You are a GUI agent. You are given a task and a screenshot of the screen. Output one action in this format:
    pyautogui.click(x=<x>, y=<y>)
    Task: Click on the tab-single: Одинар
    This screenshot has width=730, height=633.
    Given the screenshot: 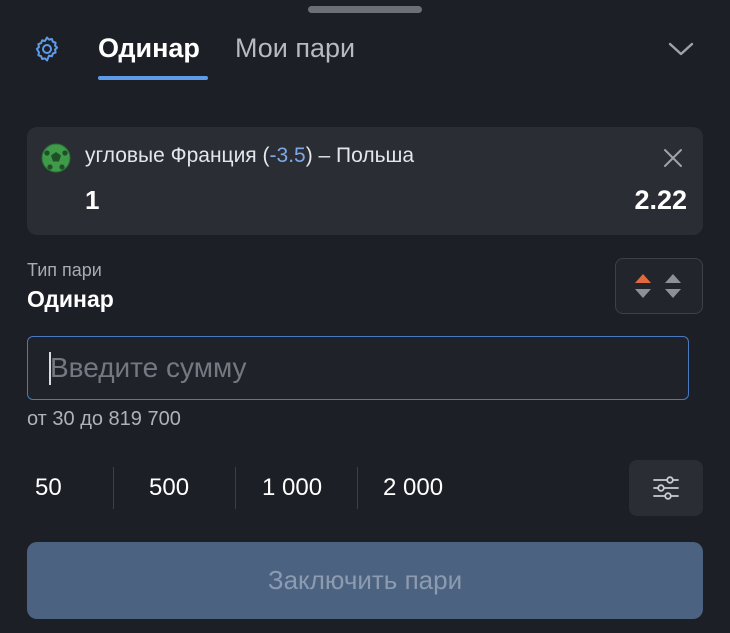 What is the action you would take?
    pyautogui.click(x=149, y=48)
    